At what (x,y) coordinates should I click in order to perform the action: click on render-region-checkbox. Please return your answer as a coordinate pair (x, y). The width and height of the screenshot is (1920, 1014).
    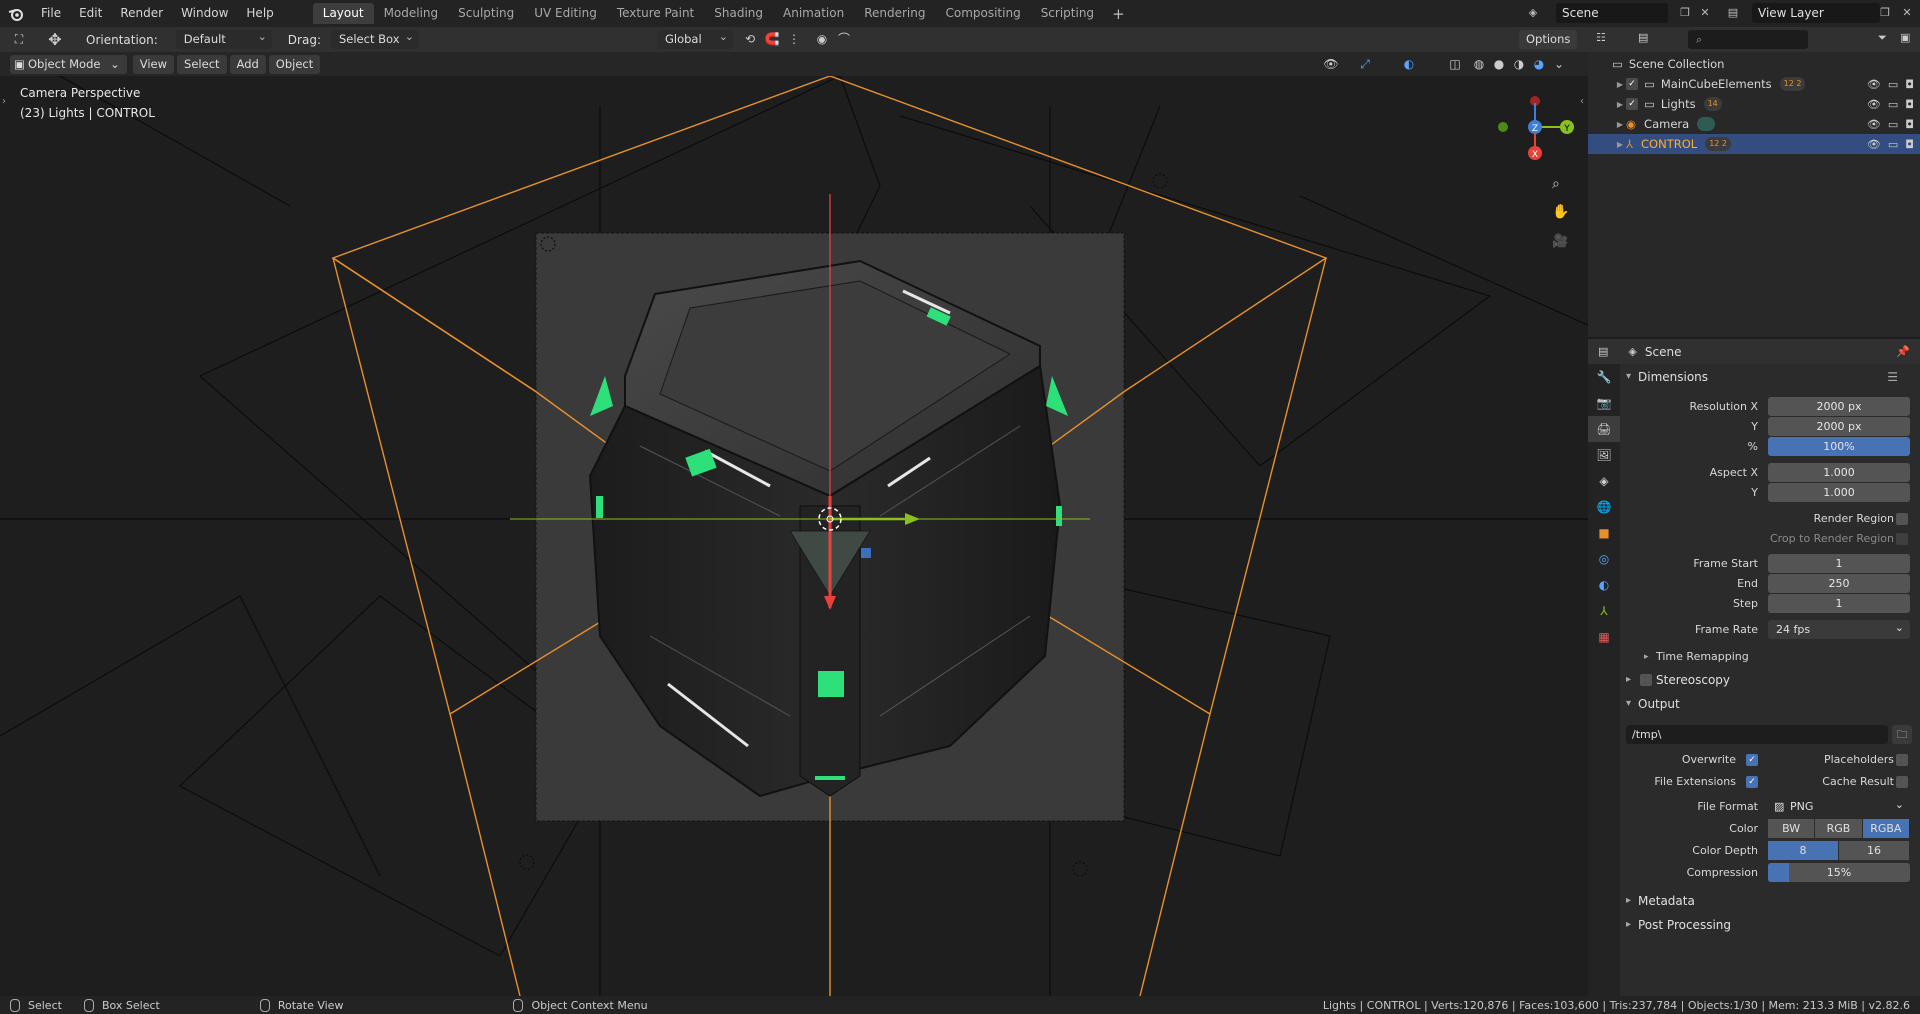
    Looking at the image, I should click on (1902, 519).